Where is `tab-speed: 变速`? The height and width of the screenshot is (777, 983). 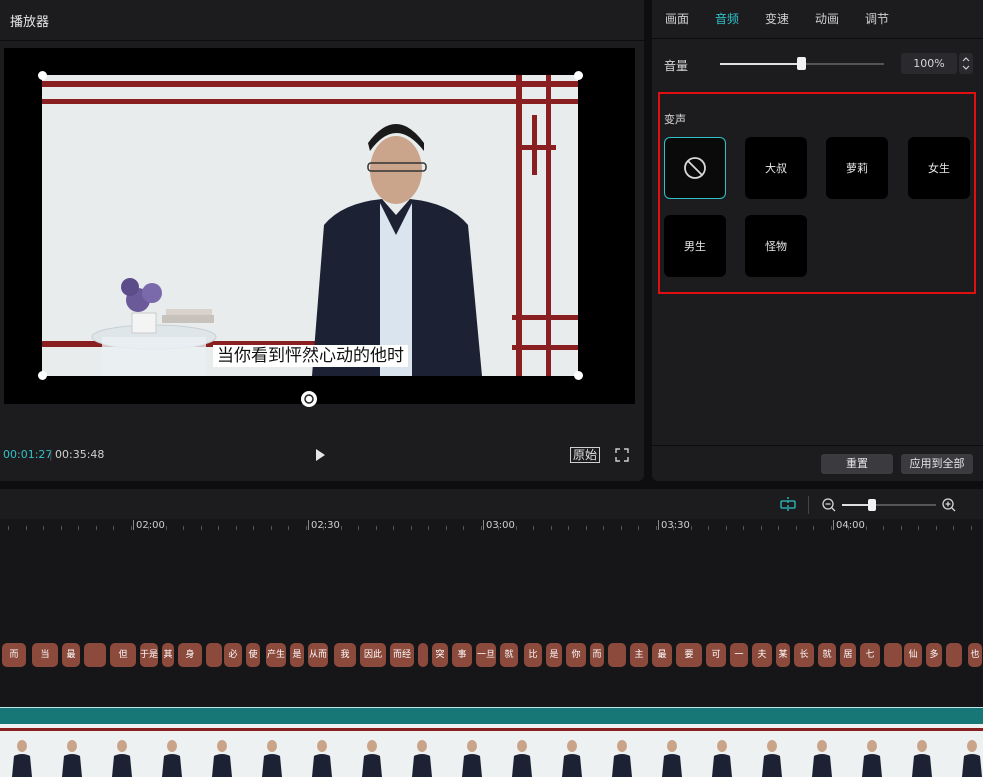 tab-speed: 变速 is located at coordinates (777, 18).